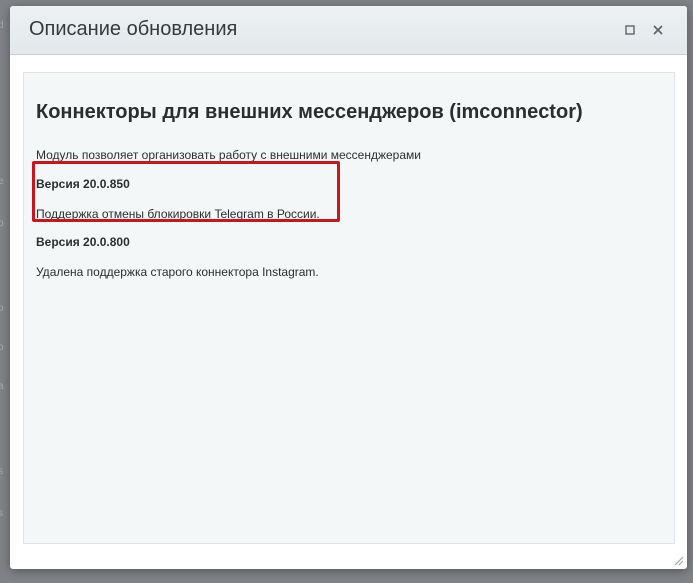 Image resolution: width=693 pixels, height=583 pixels. I want to click on dialog-title: Описание обновления, so click(133, 29).